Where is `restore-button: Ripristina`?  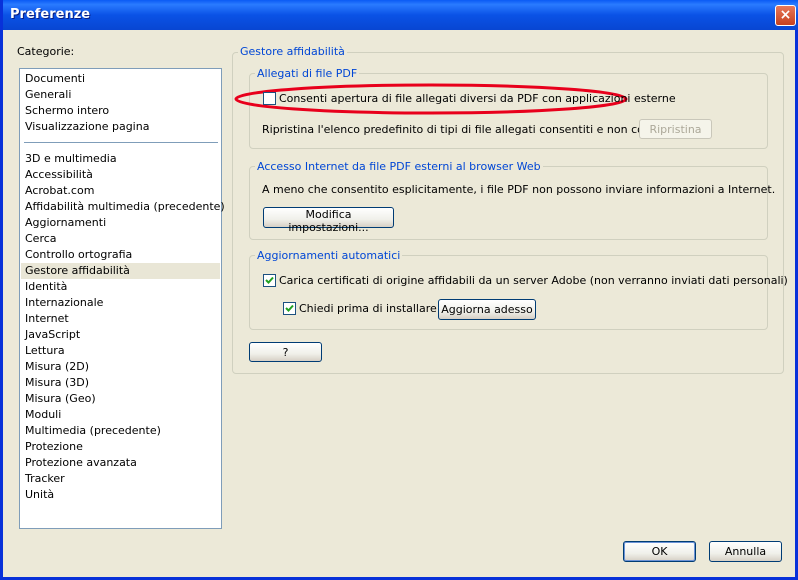 restore-button: Ripristina is located at coordinates (675, 129).